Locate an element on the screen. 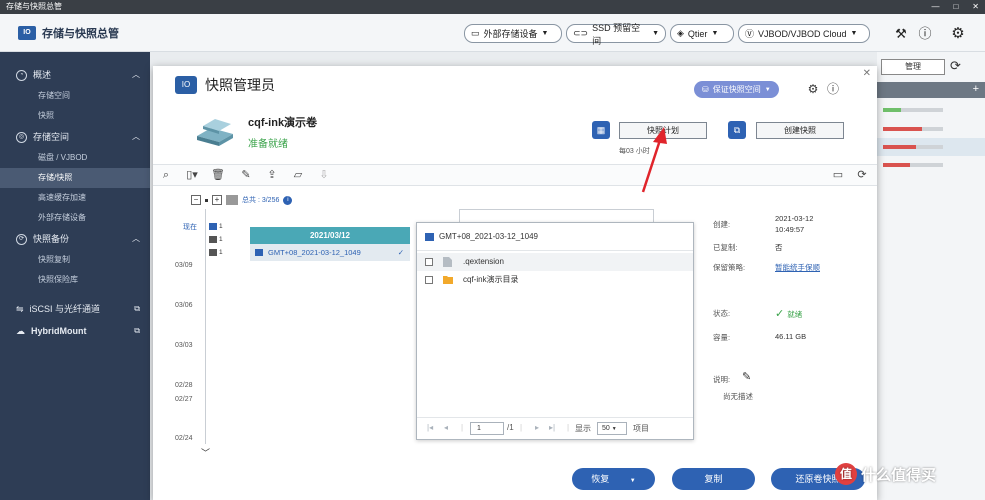 This screenshot has height=500, width=985. create-snapshot-icon: ⧉ is located at coordinates (737, 130).